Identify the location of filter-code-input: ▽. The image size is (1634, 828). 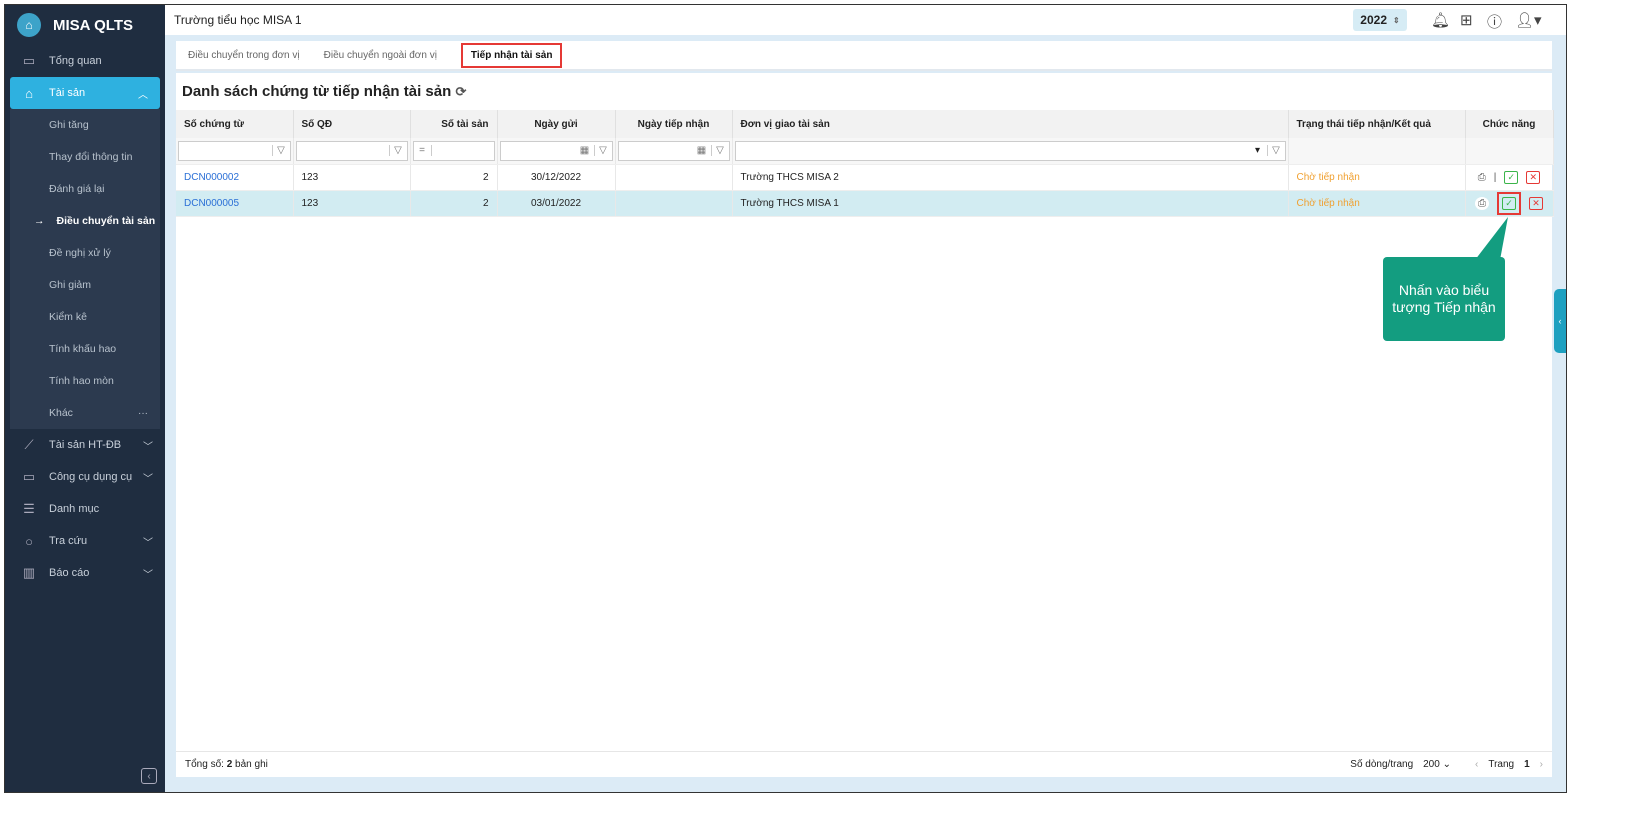
(234, 150).